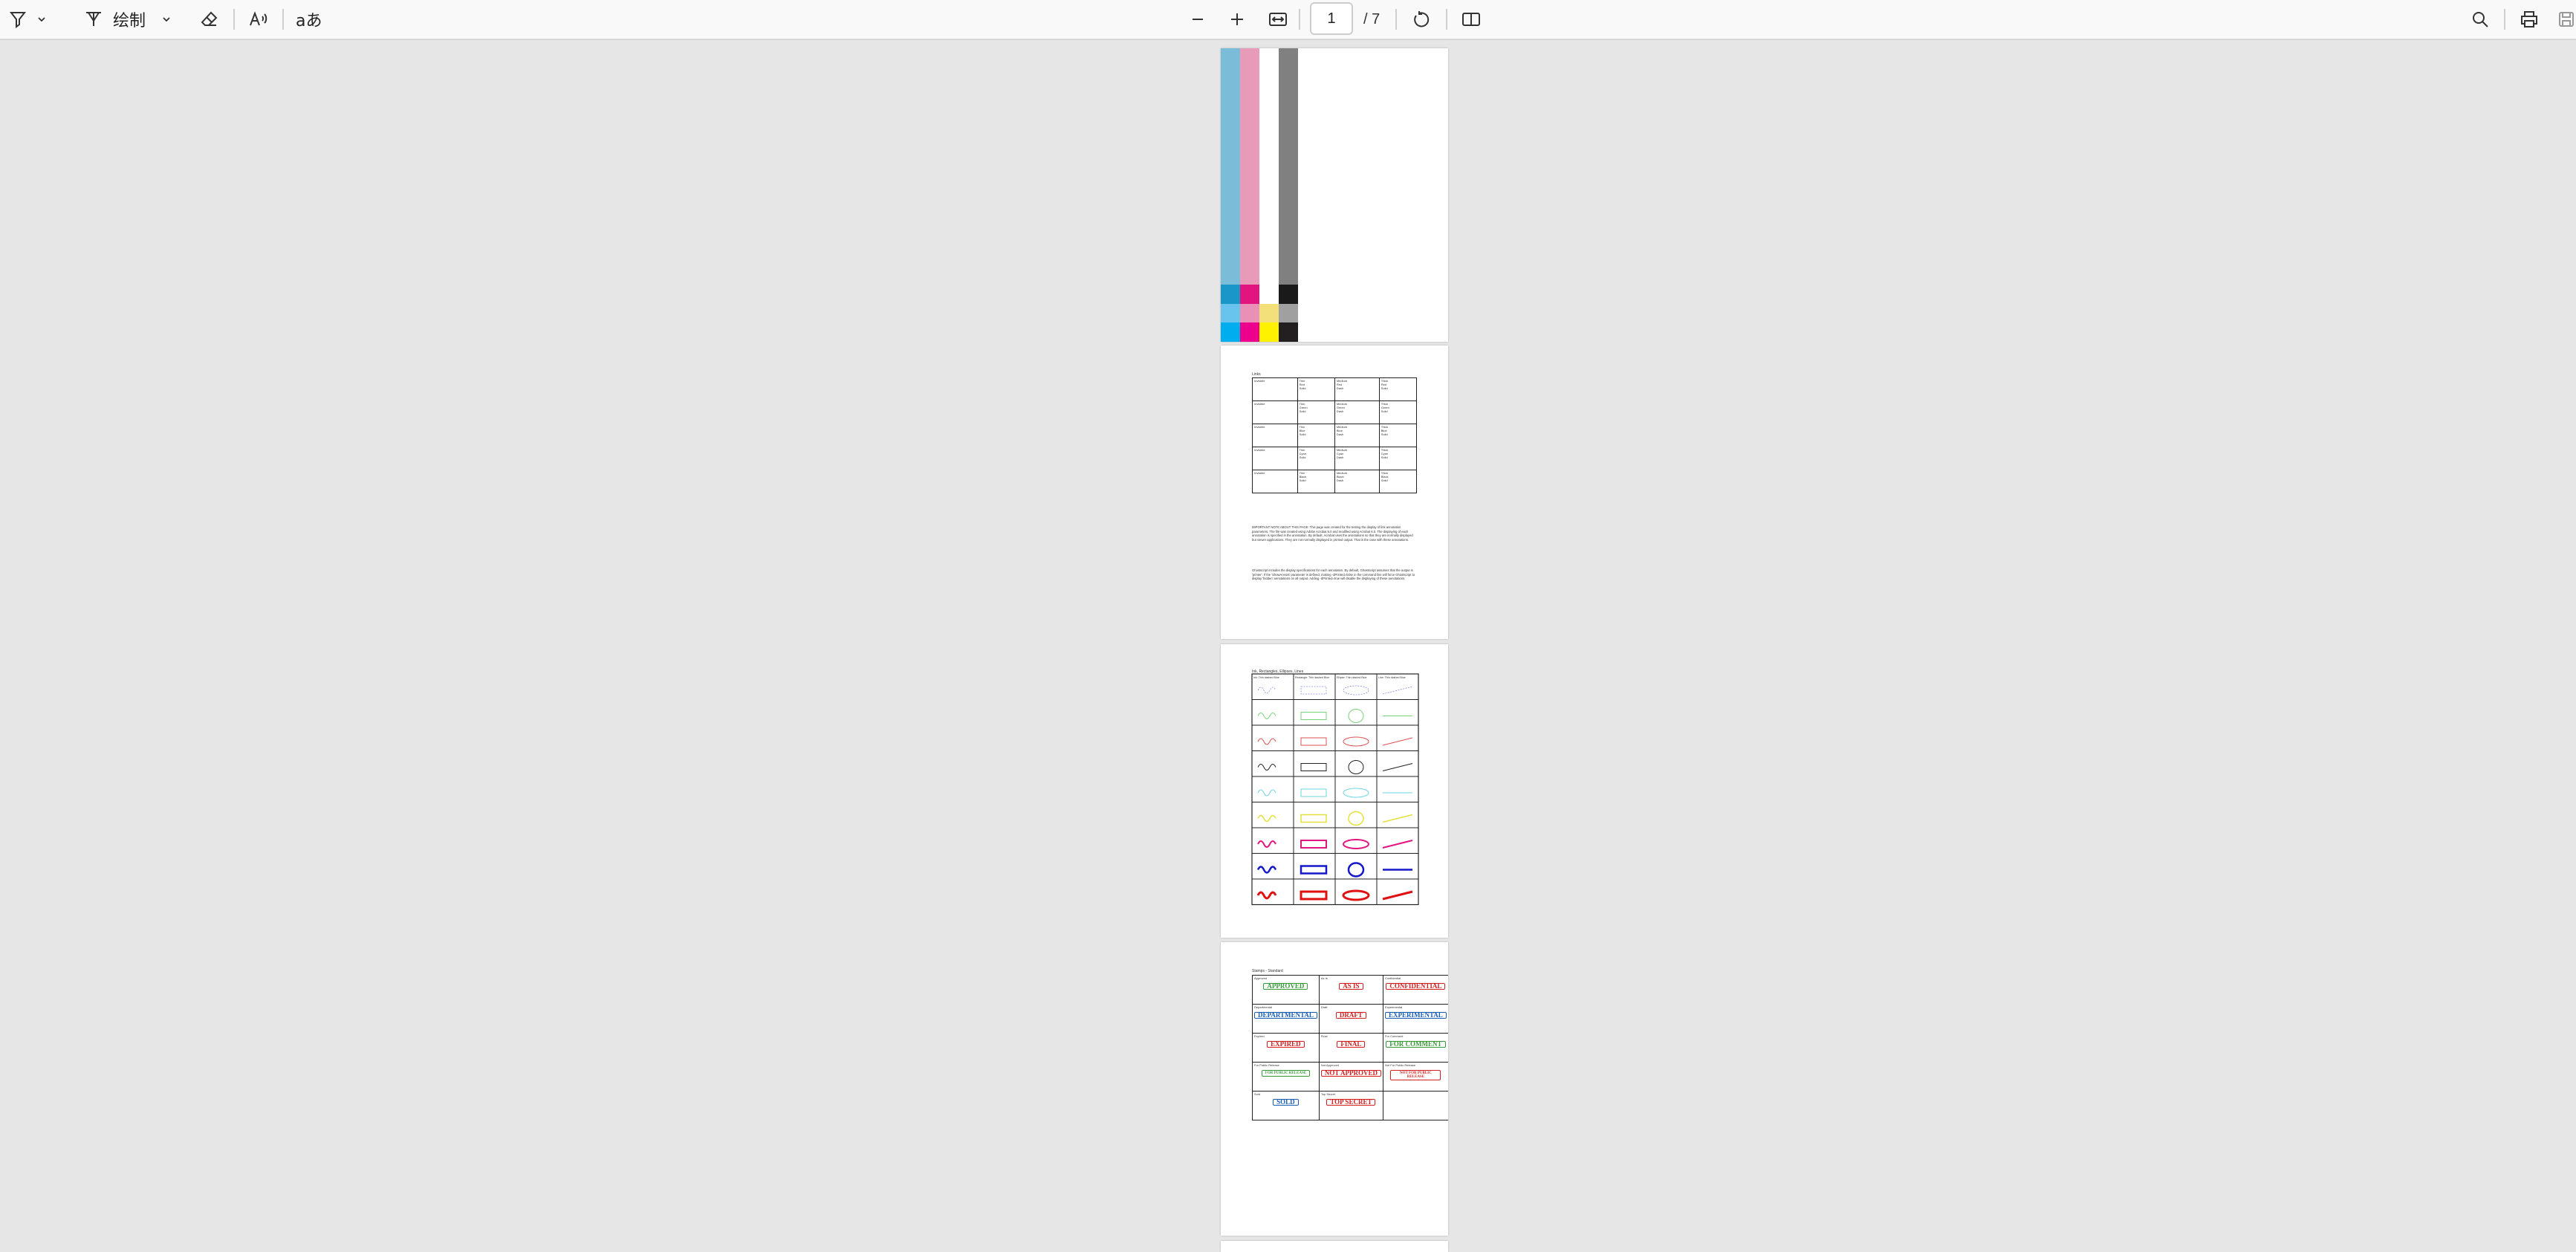 This screenshot has height=1252, width=2576. Describe the element at coordinates (1398, 412) in the screenshot. I see `table-cell: Thick Green Solid` at that location.